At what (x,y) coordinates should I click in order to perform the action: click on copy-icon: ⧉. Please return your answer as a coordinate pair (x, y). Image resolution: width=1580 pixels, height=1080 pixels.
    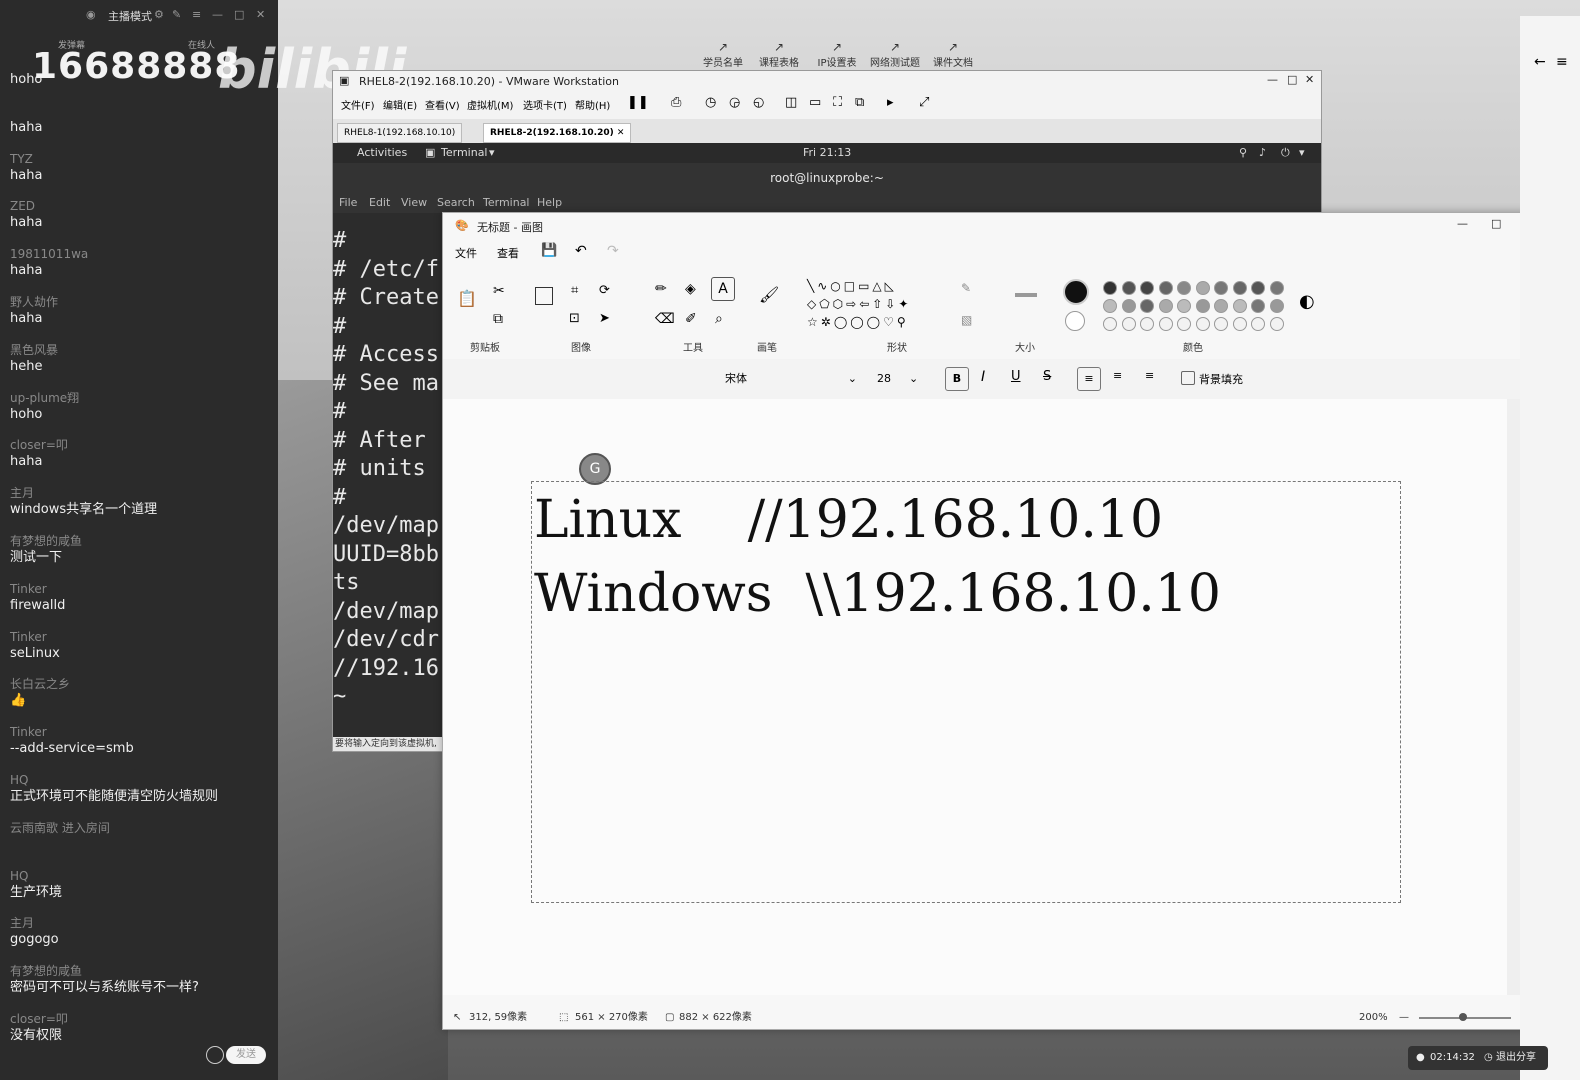
    Looking at the image, I should click on (498, 319).